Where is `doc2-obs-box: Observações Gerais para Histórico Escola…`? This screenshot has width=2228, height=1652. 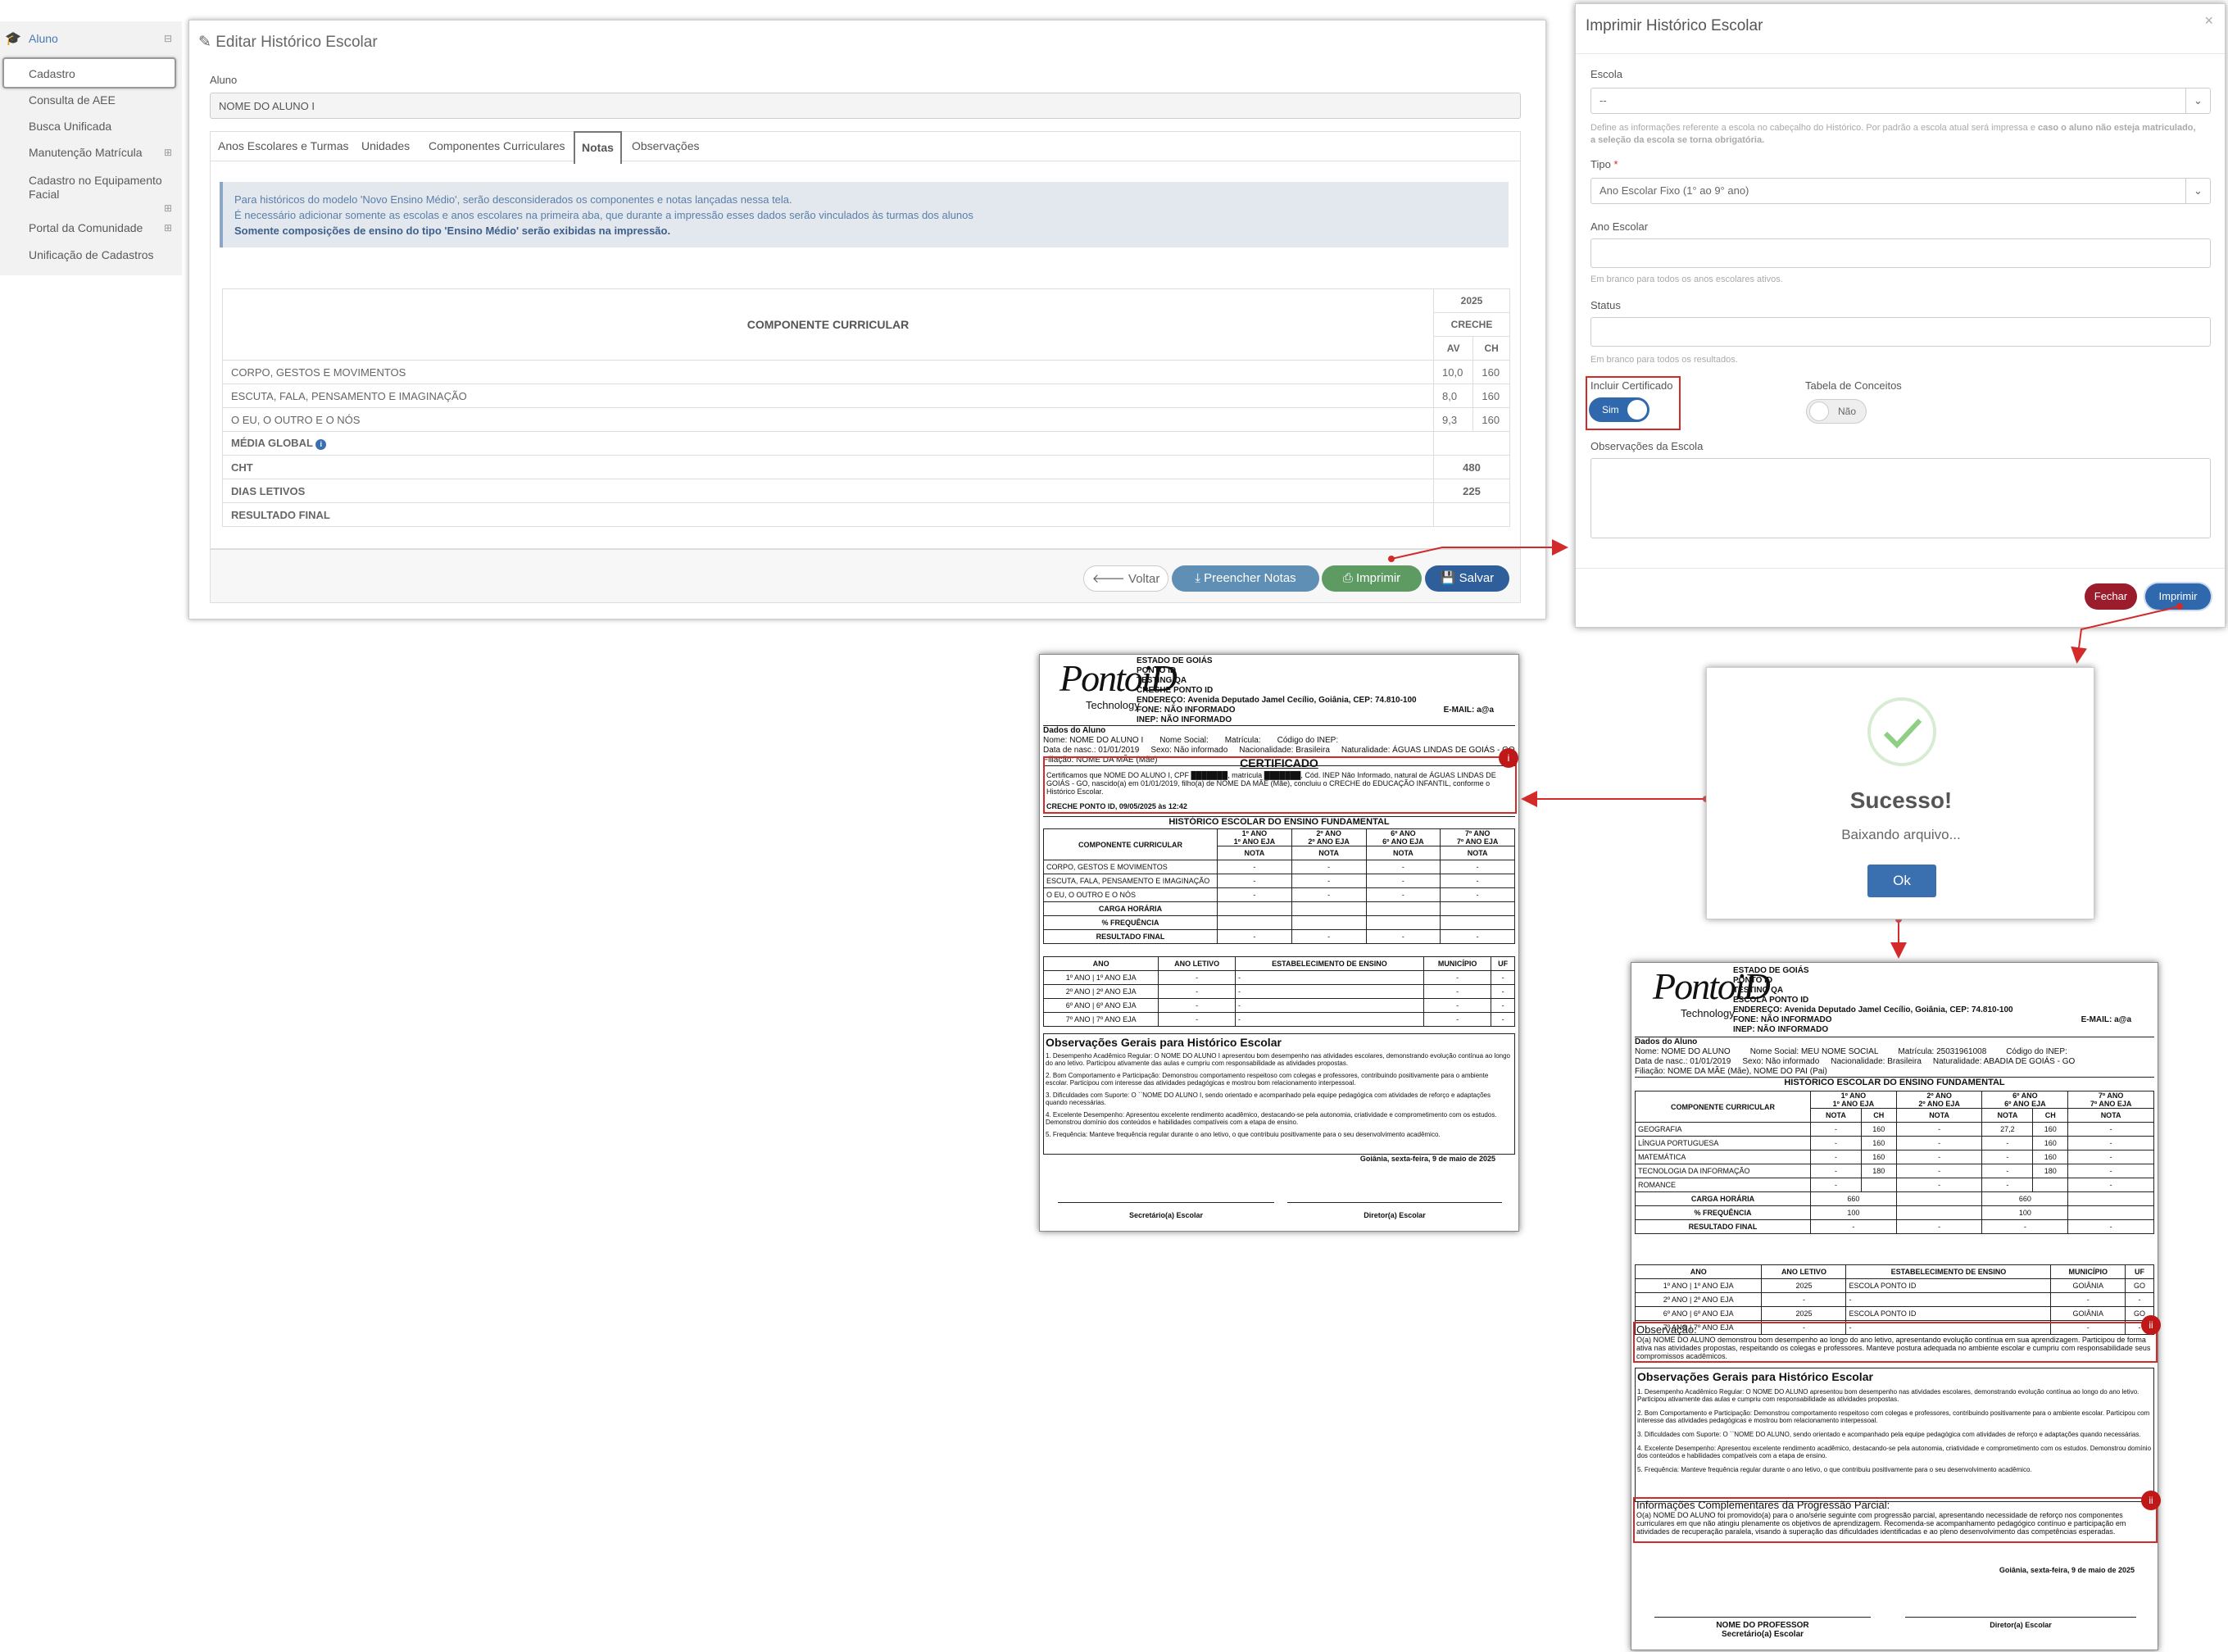
doc2-obs-box: Observações Gerais para Histórico Escola… is located at coordinates (1894, 1435).